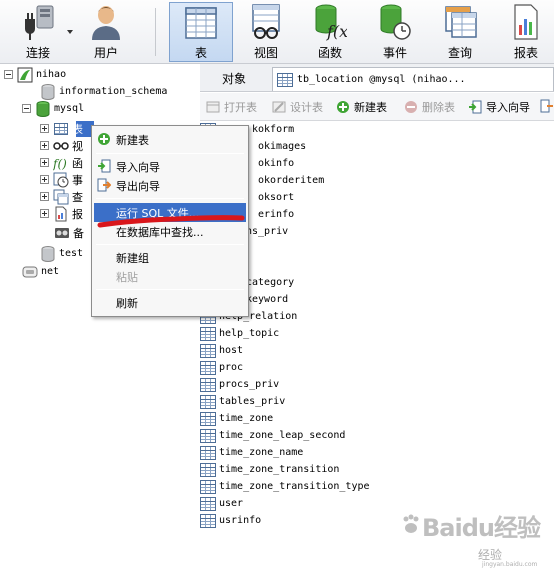 The width and height of the screenshot is (554, 574). I want to click on connect-button: 连接, so click(38, 32).